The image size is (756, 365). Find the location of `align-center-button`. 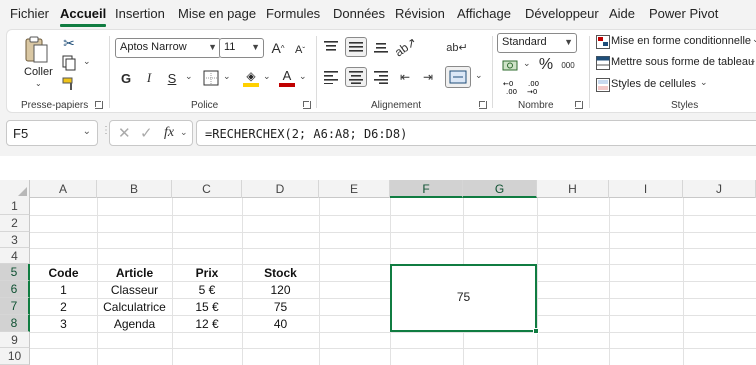

align-center-button is located at coordinates (356, 77).